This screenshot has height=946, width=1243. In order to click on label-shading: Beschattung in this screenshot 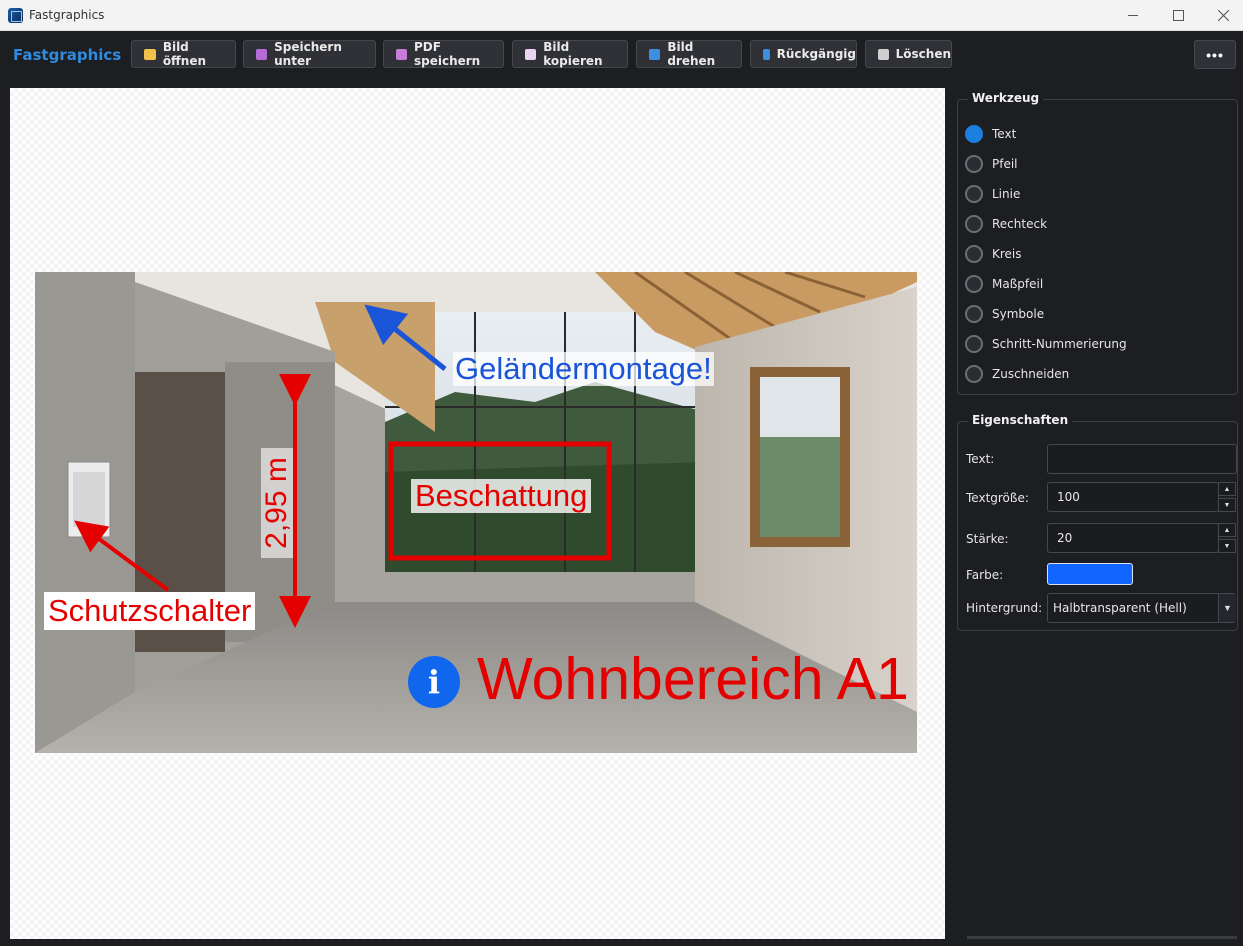, I will do `click(501, 496)`.